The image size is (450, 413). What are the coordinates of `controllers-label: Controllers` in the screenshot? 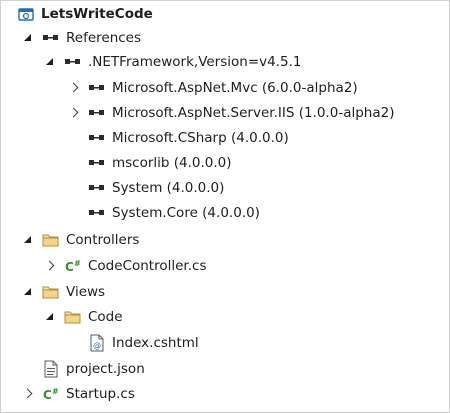 It's located at (103, 240).